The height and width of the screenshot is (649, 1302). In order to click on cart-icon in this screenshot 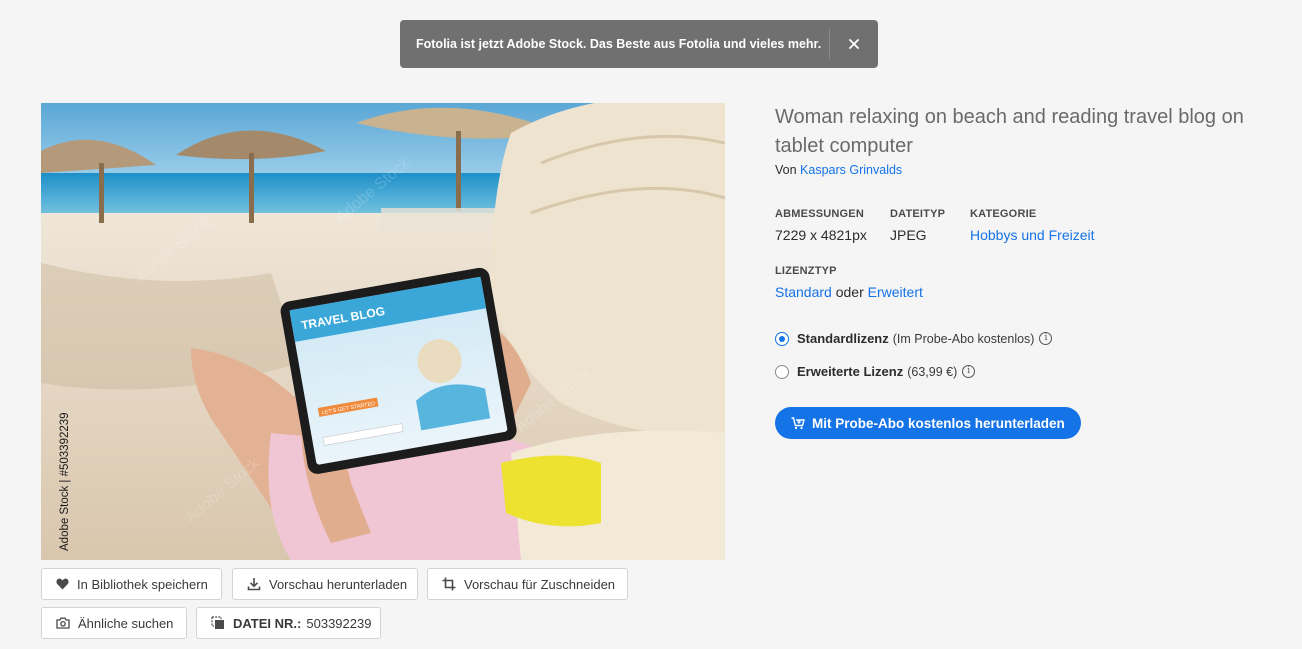, I will do `click(798, 423)`.